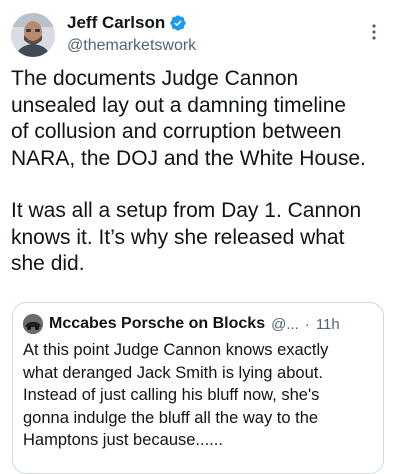 The width and height of the screenshot is (404, 474). I want to click on verified-badge-icon, so click(178, 23).